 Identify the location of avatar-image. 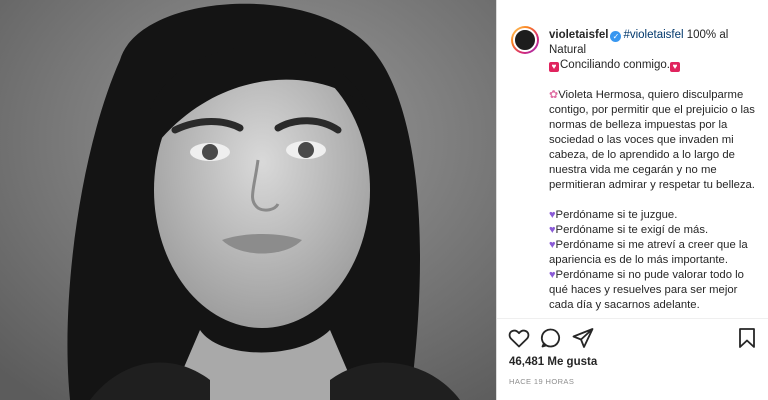
(525, 40).